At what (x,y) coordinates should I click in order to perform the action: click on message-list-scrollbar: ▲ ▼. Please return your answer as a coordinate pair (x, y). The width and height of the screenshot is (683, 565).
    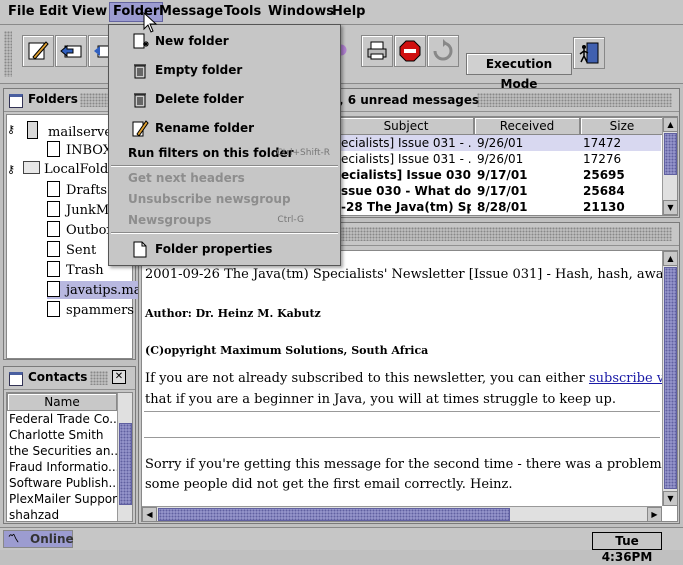
    Looking at the image, I should click on (669, 166).